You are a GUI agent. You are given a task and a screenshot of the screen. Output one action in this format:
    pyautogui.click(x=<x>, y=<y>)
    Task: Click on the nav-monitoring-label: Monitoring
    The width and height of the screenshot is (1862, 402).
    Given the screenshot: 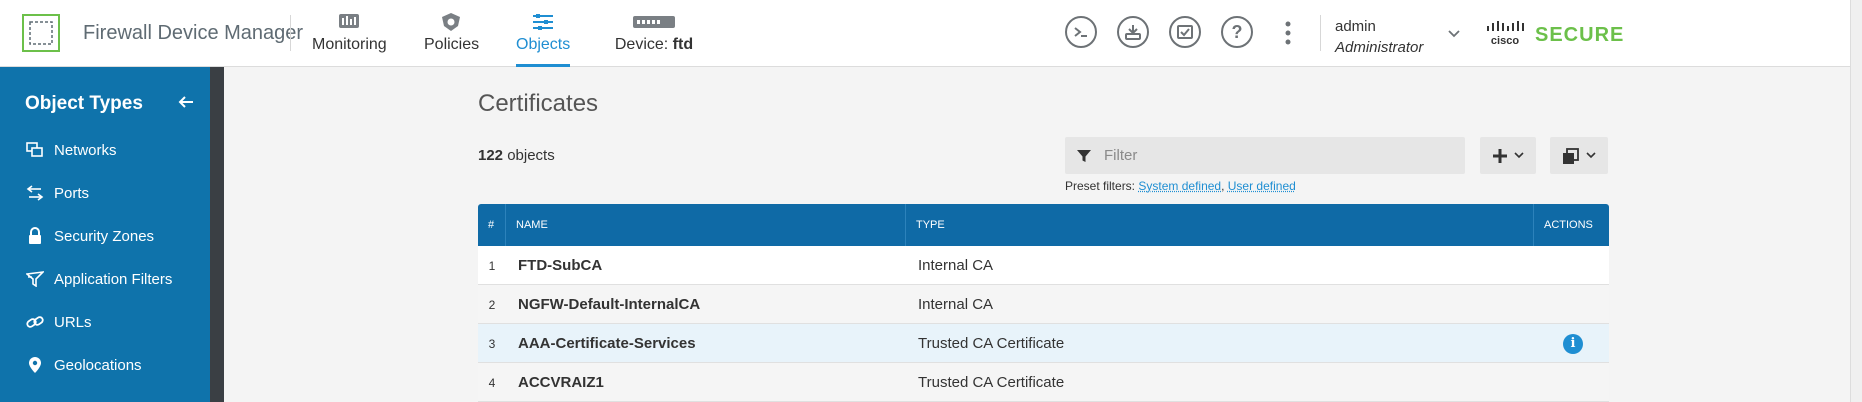 What is the action you would take?
    pyautogui.click(x=349, y=44)
    